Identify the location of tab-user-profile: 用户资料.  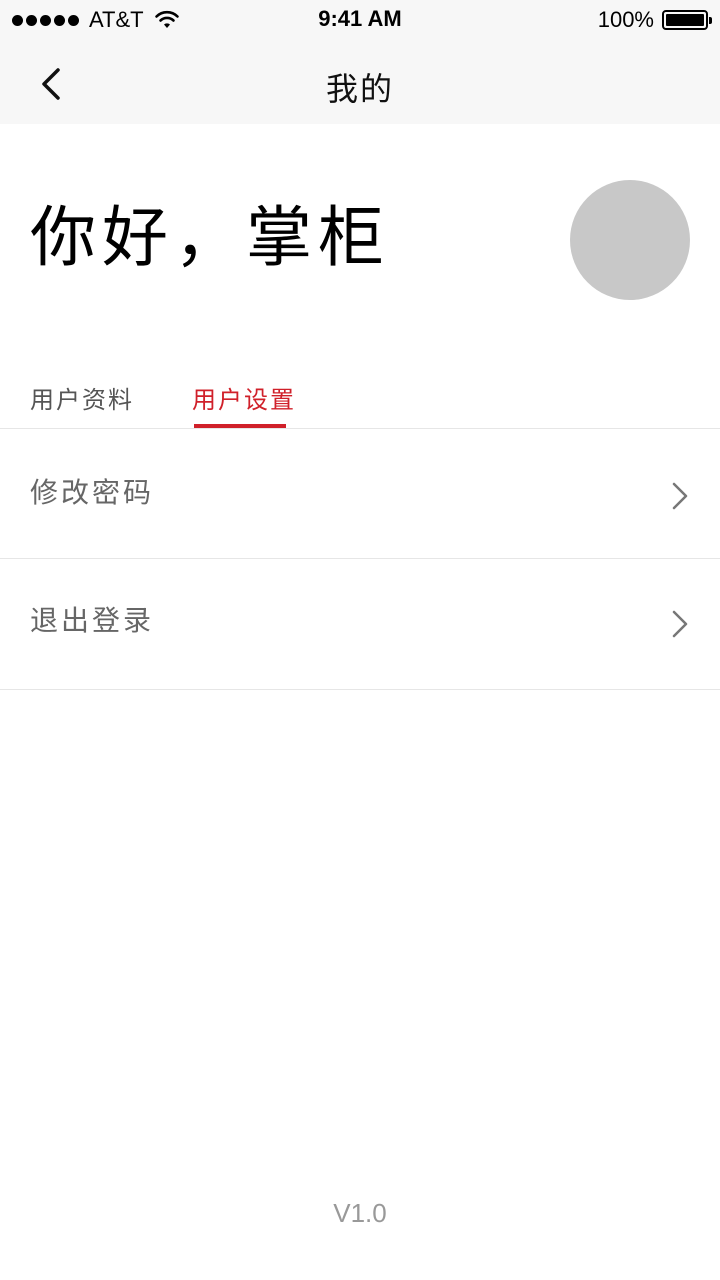
(82, 400).